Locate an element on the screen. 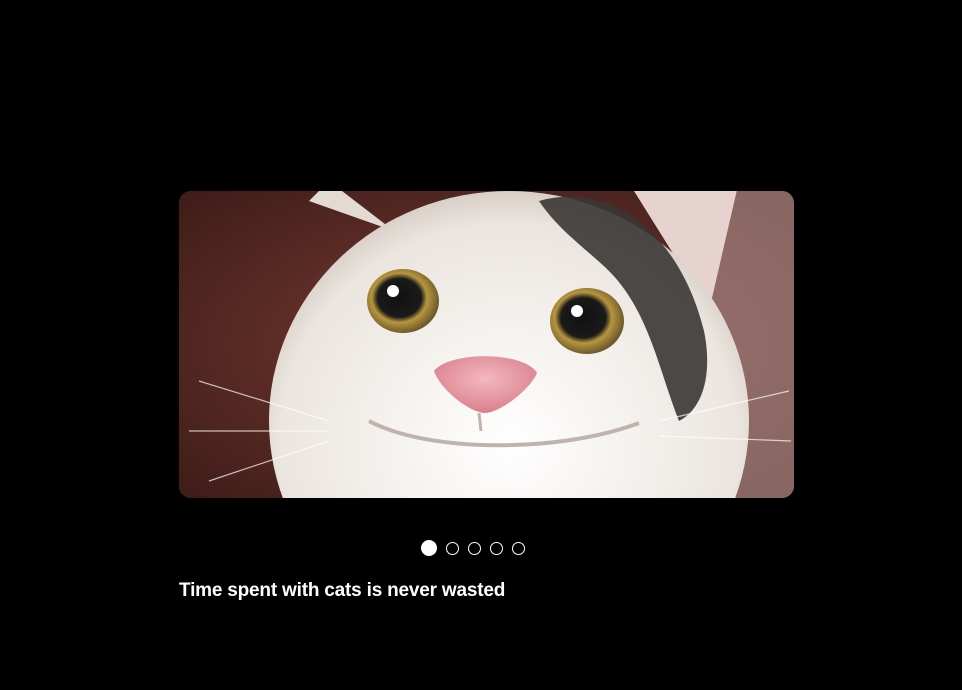  slide-caption: Time spent with cats is never wasted is located at coordinates (342, 590).